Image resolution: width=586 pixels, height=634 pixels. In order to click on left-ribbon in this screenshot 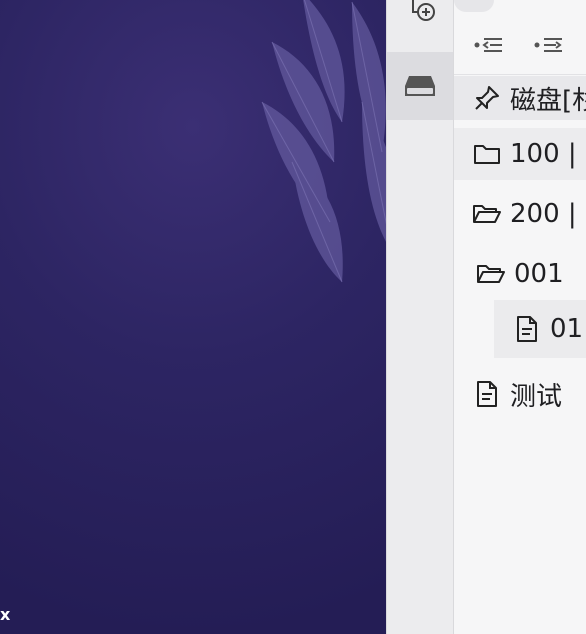, I will do `click(420, 317)`.